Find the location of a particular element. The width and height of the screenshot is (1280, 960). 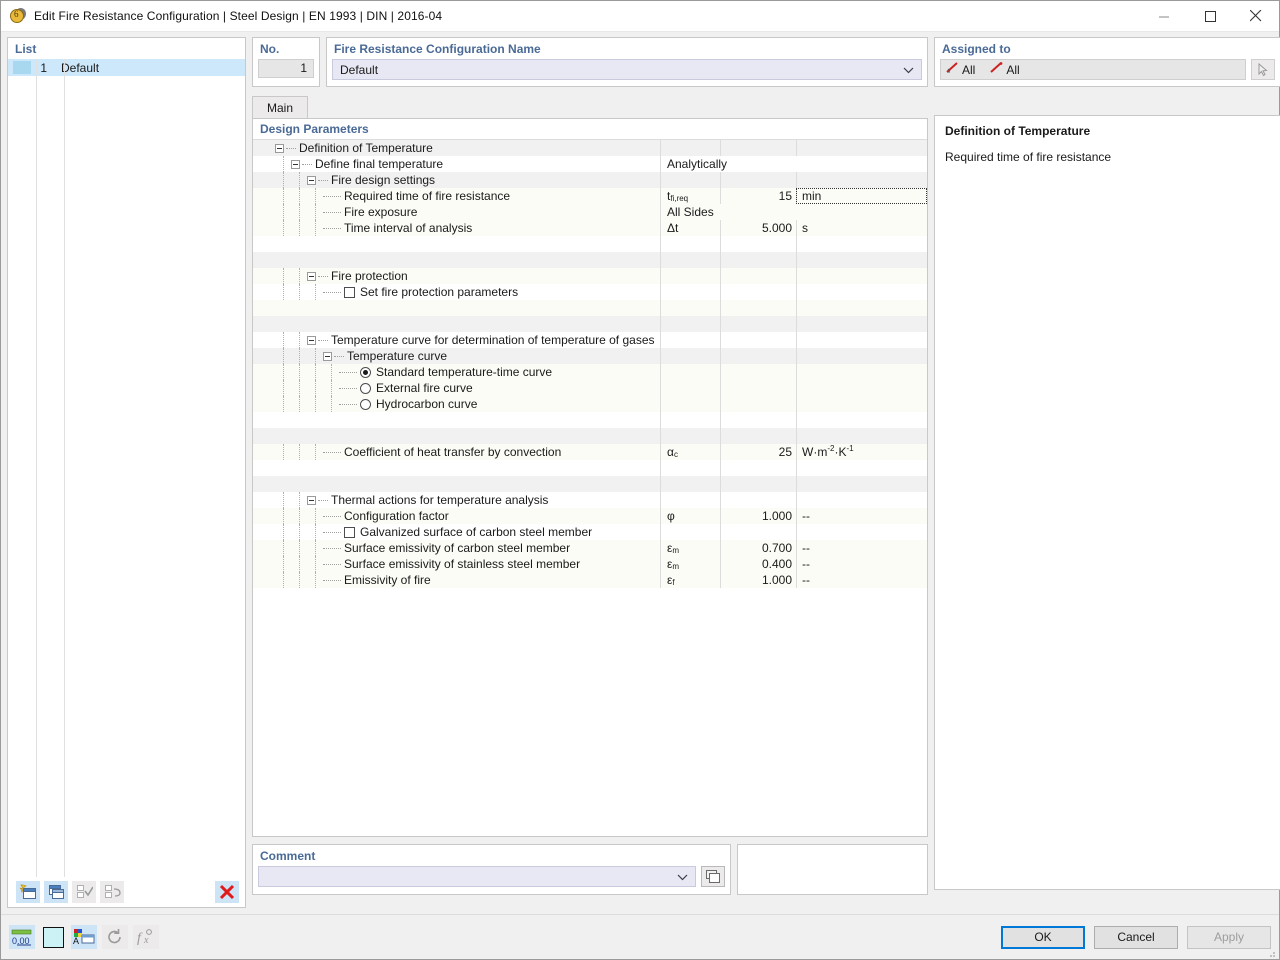

info-panel-text: Required time of fire resistance is located at coordinates (1028, 157).